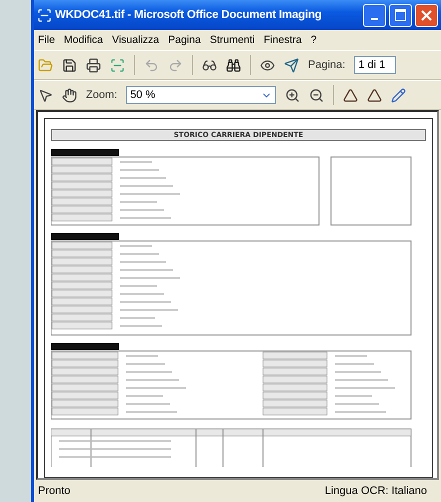 The width and height of the screenshot is (441, 502). I want to click on binoculars-icon, so click(233, 65).